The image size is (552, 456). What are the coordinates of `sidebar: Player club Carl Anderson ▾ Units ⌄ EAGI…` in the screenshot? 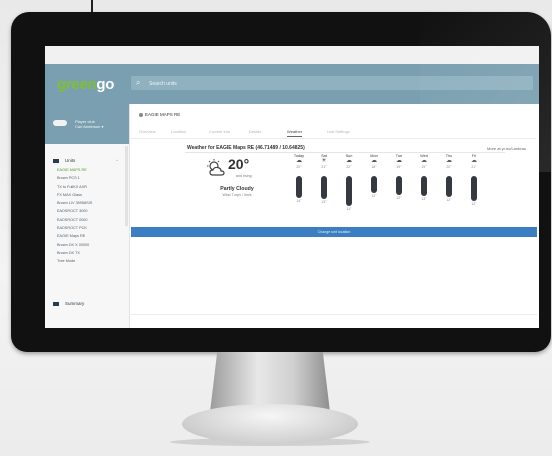 It's located at (87, 216).